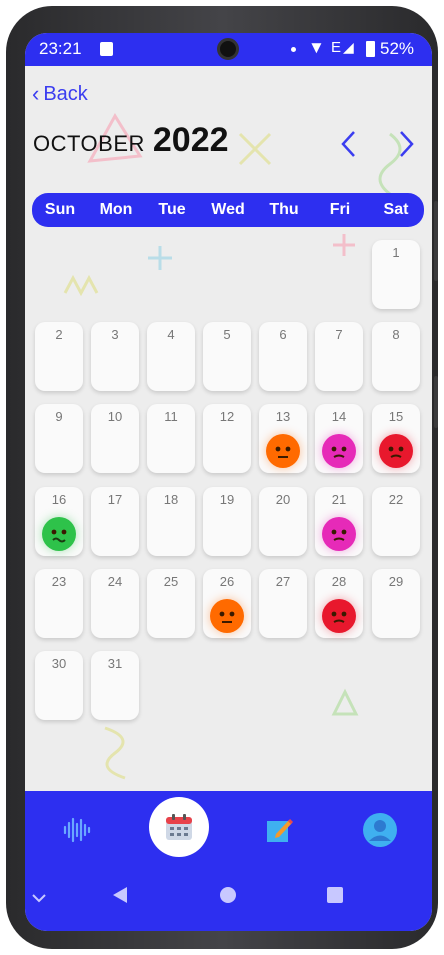 The image size is (444, 955). What do you see at coordinates (120, 895) in the screenshot?
I see `back-nav-icon` at bounding box center [120, 895].